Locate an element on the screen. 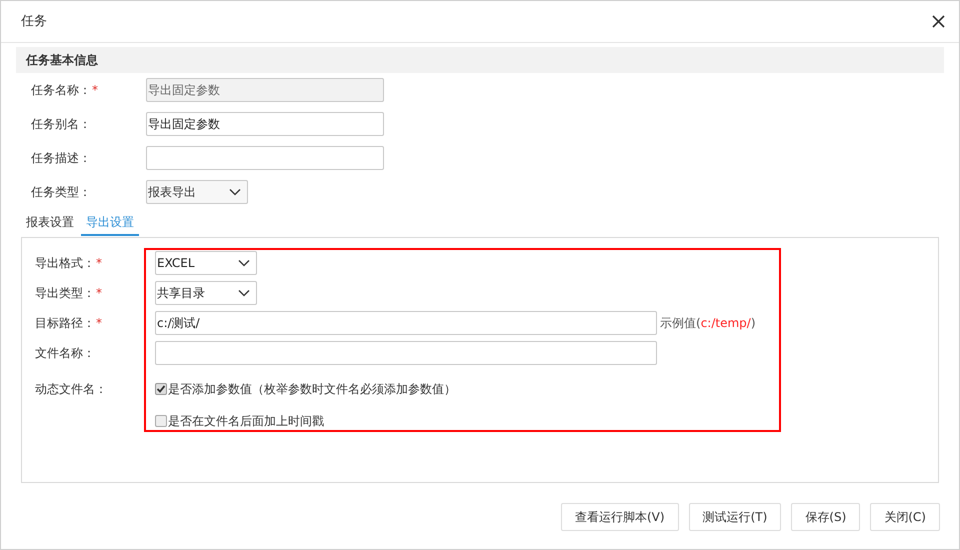 This screenshot has width=960, height=550. field-label: 任务别名： is located at coordinates (61, 124).